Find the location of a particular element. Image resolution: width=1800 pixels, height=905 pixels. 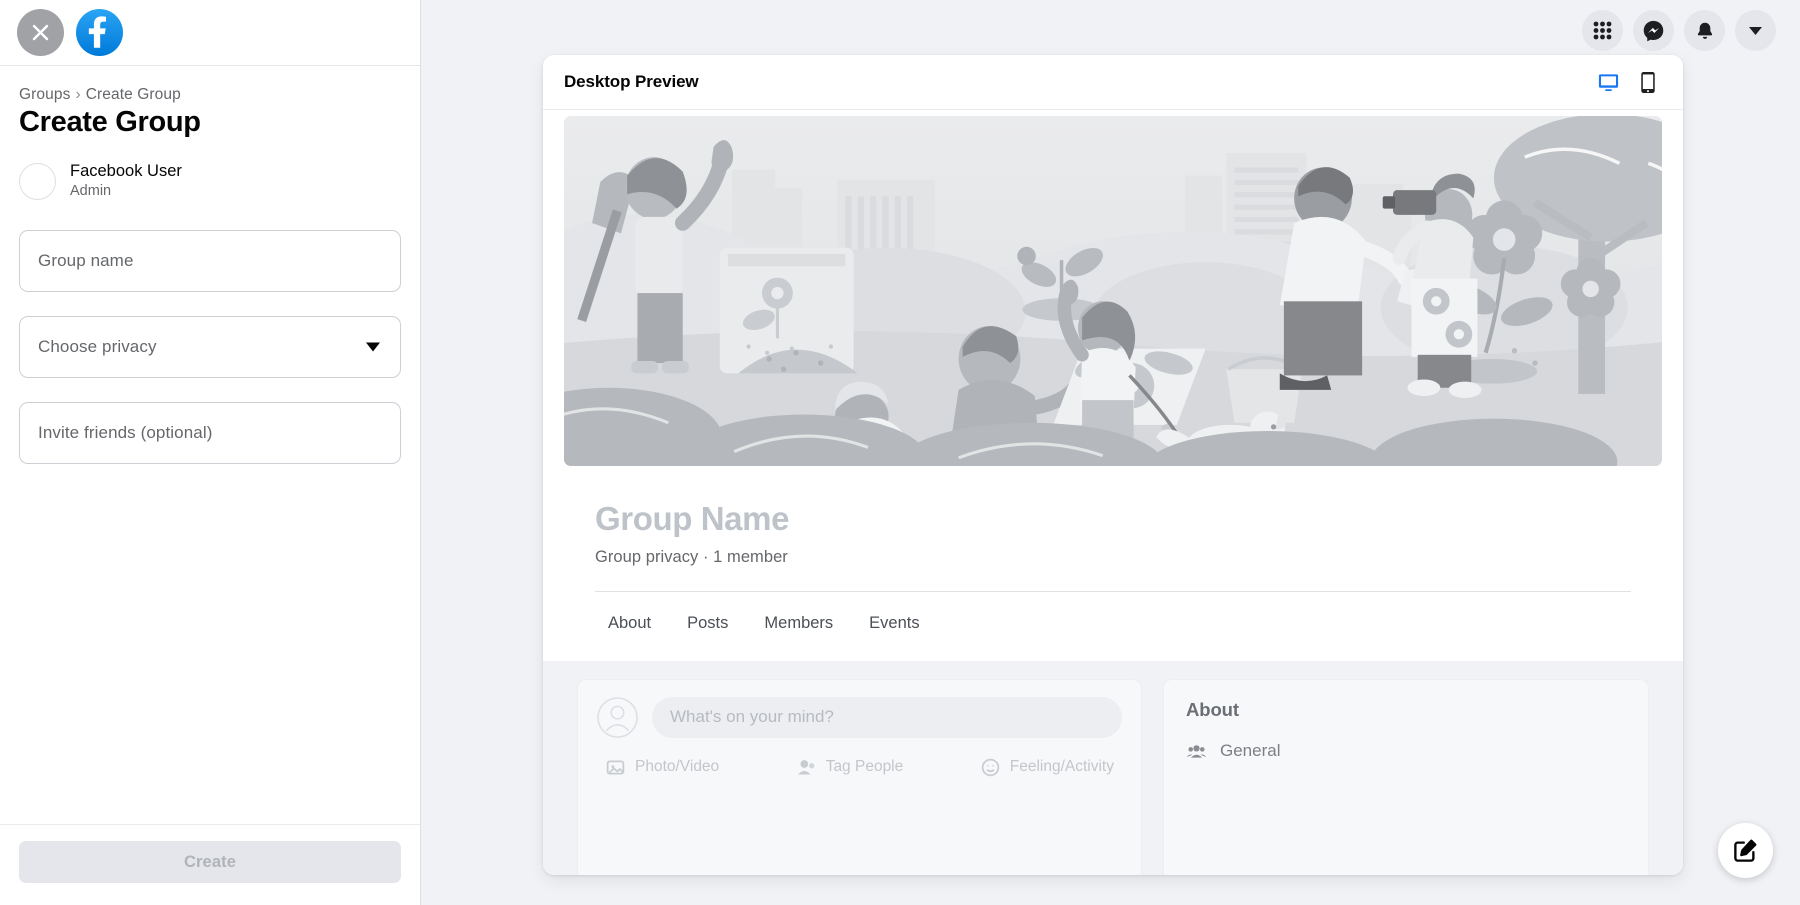

desktop-icon is located at coordinates (1608, 82).